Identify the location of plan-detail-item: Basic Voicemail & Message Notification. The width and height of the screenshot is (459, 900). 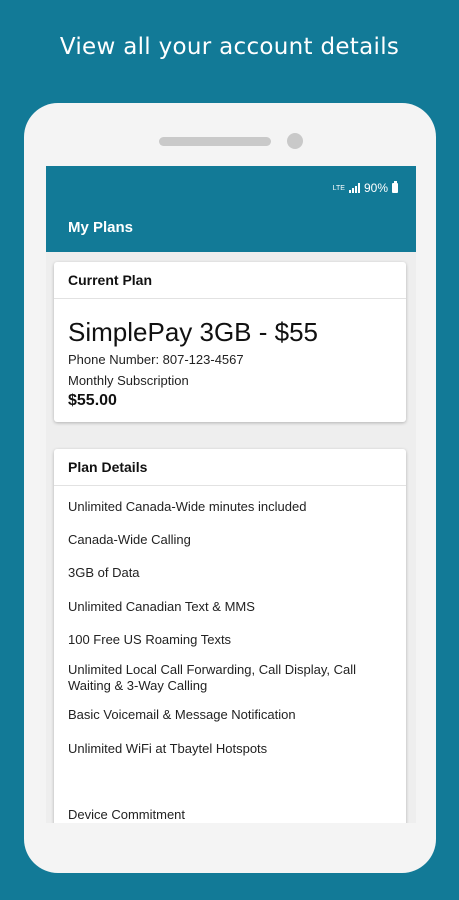
(182, 714).